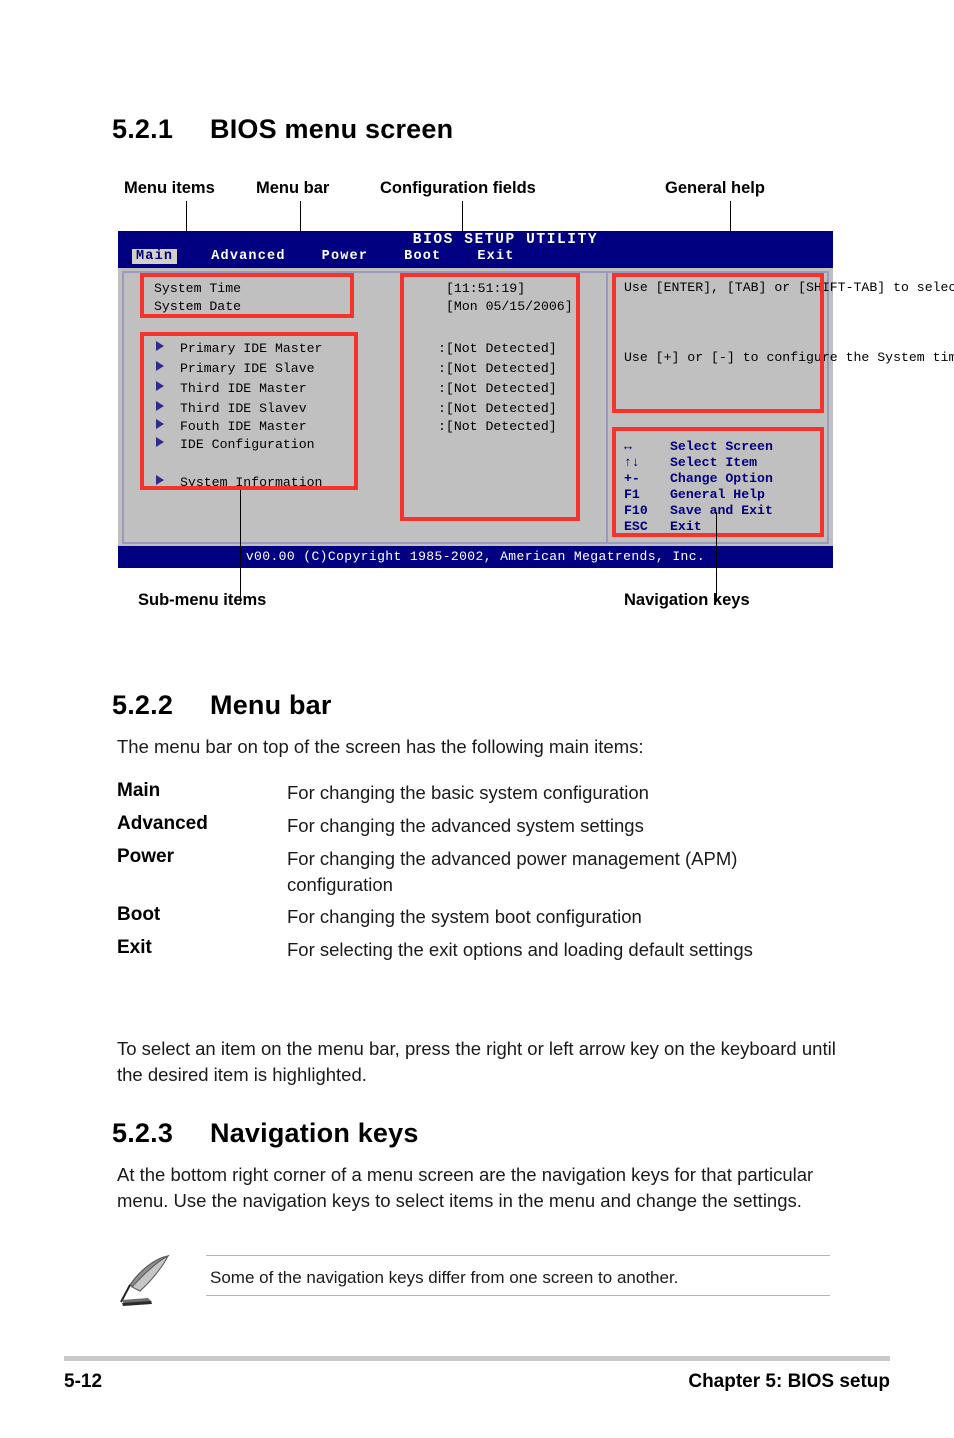  Describe the element at coordinates (495, 256) in the screenshot. I see `bios-tab-exit: Exit` at that location.